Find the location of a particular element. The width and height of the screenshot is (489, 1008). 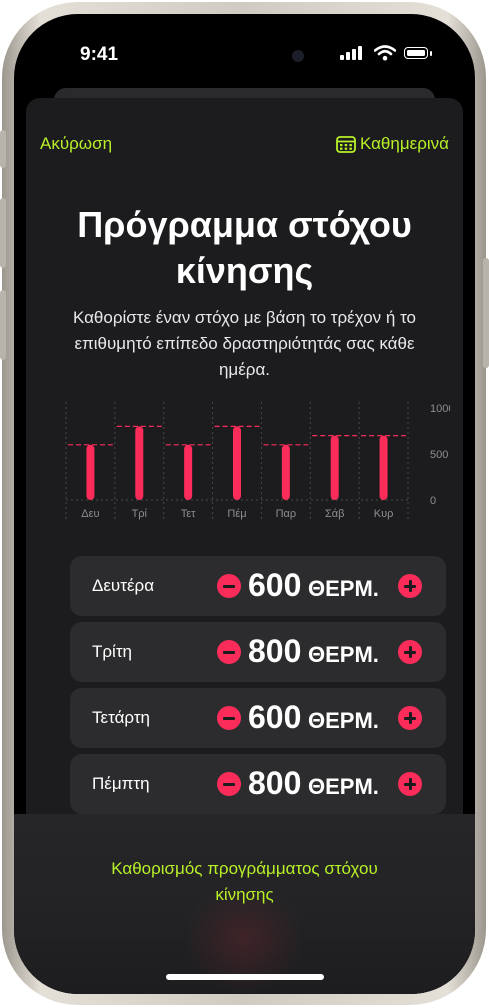

x-tick-label: Τρί is located at coordinates (140, 514).